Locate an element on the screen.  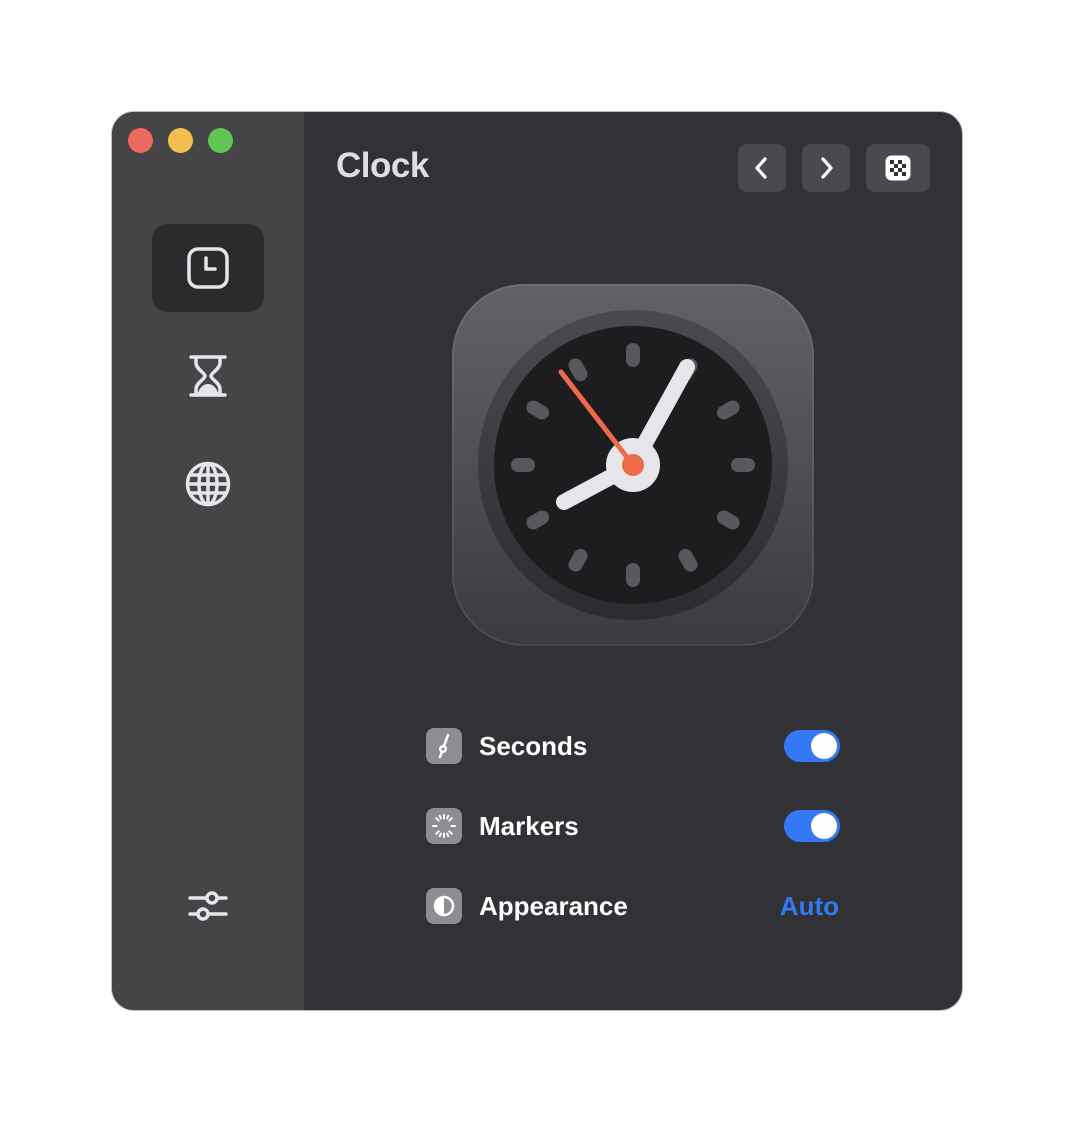
zoom-button is located at coordinates (220, 140).